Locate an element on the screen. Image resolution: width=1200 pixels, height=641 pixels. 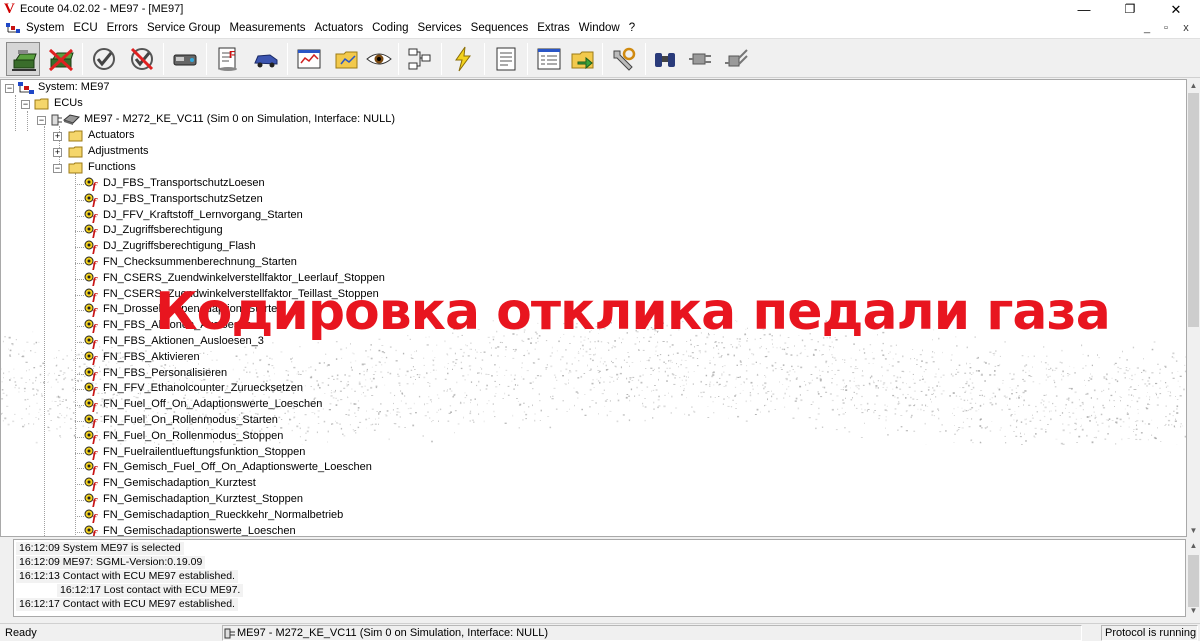
tools-icon is located at coordinates (624, 59).